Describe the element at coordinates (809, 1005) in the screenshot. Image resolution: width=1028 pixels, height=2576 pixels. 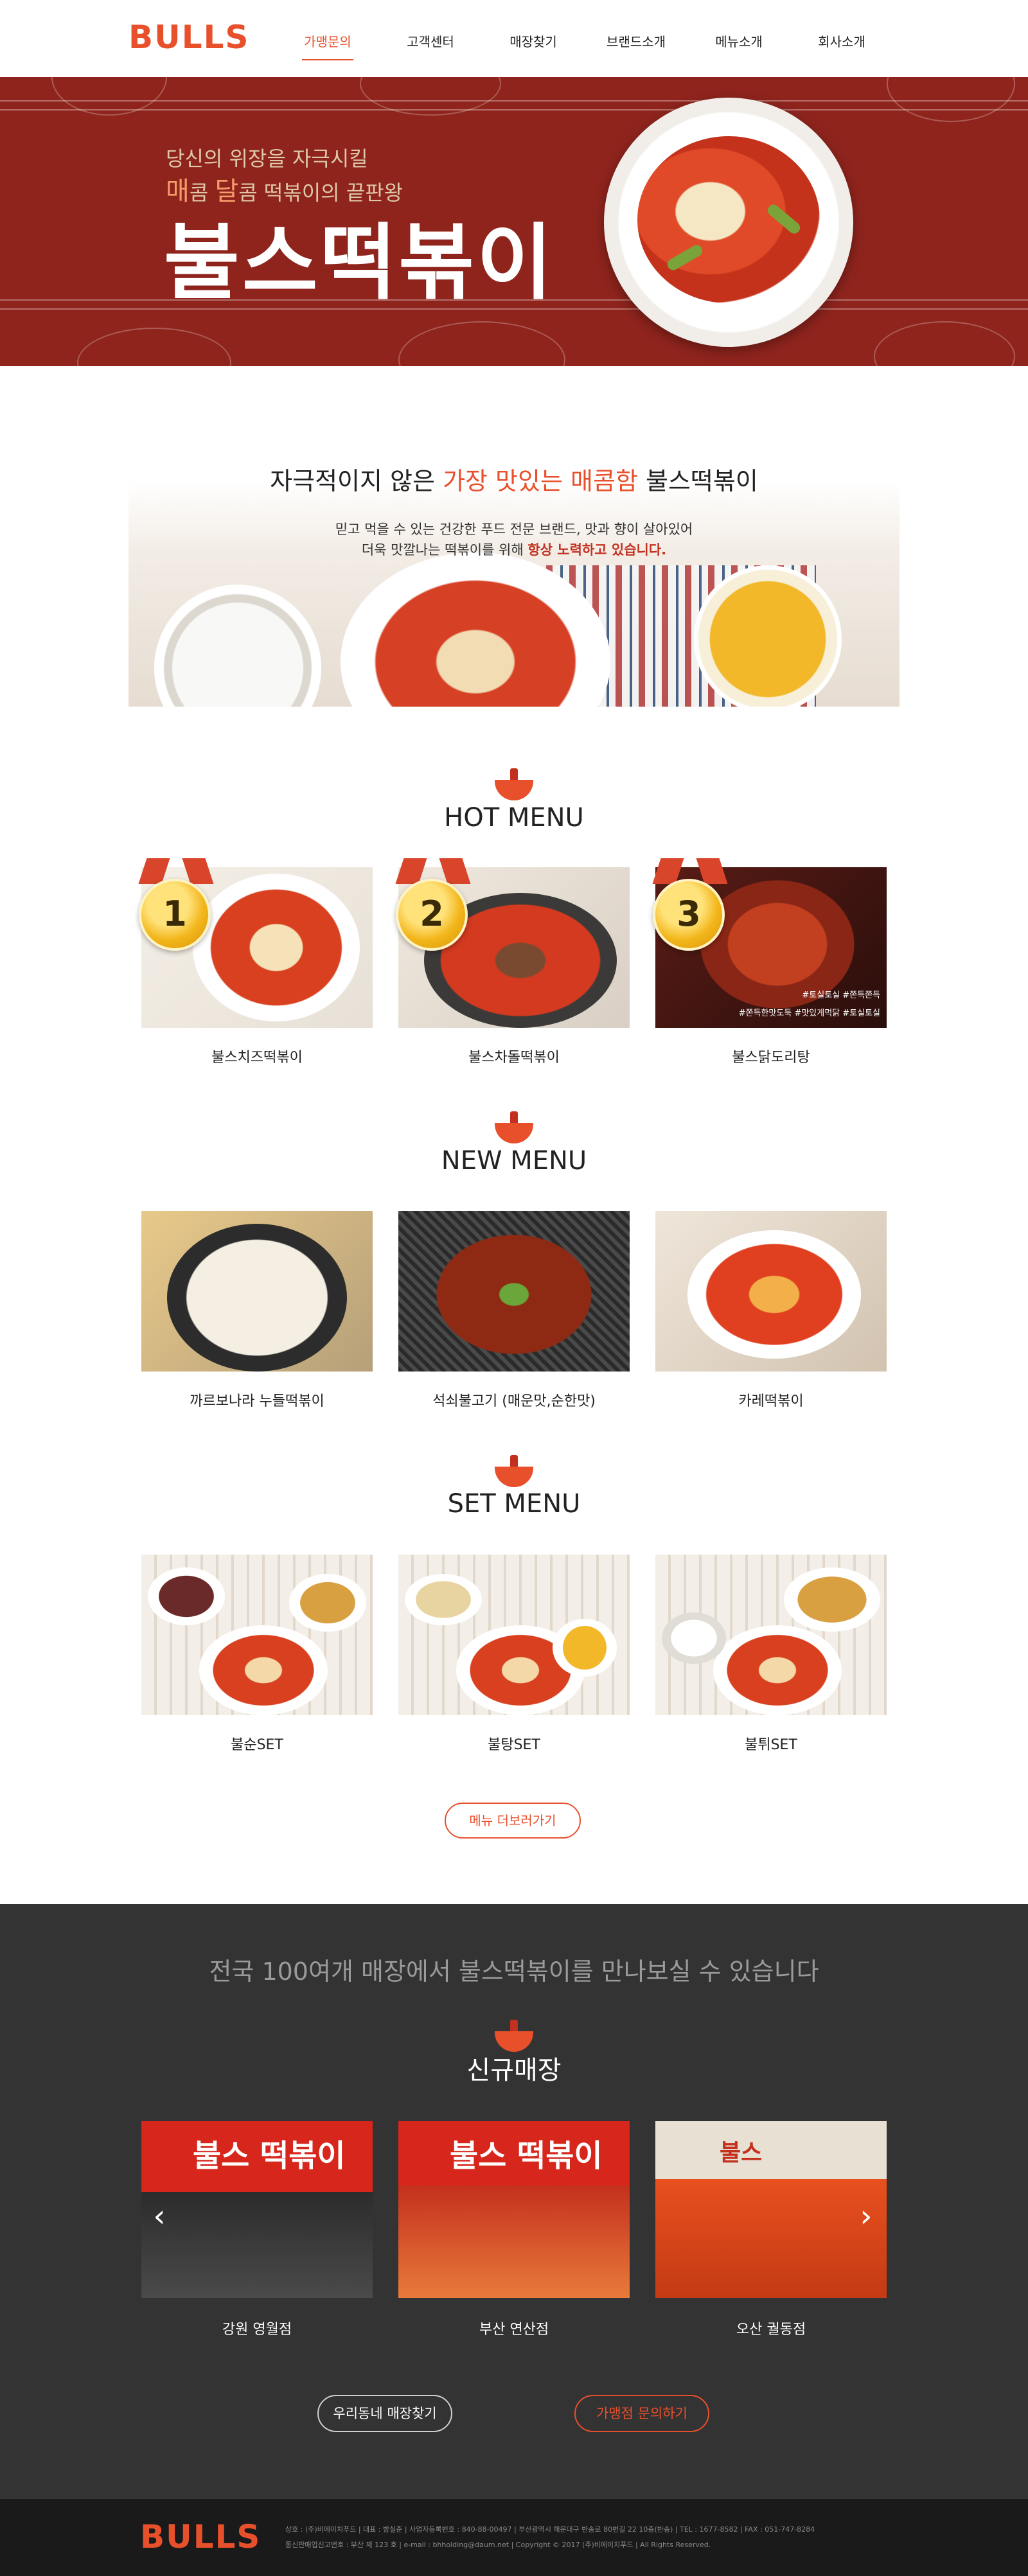
I see `hashtags: #토실토실 #쫀득쫀득 #쫀득한맛도둑 #맛있게먹닭 #토실토실` at that location.